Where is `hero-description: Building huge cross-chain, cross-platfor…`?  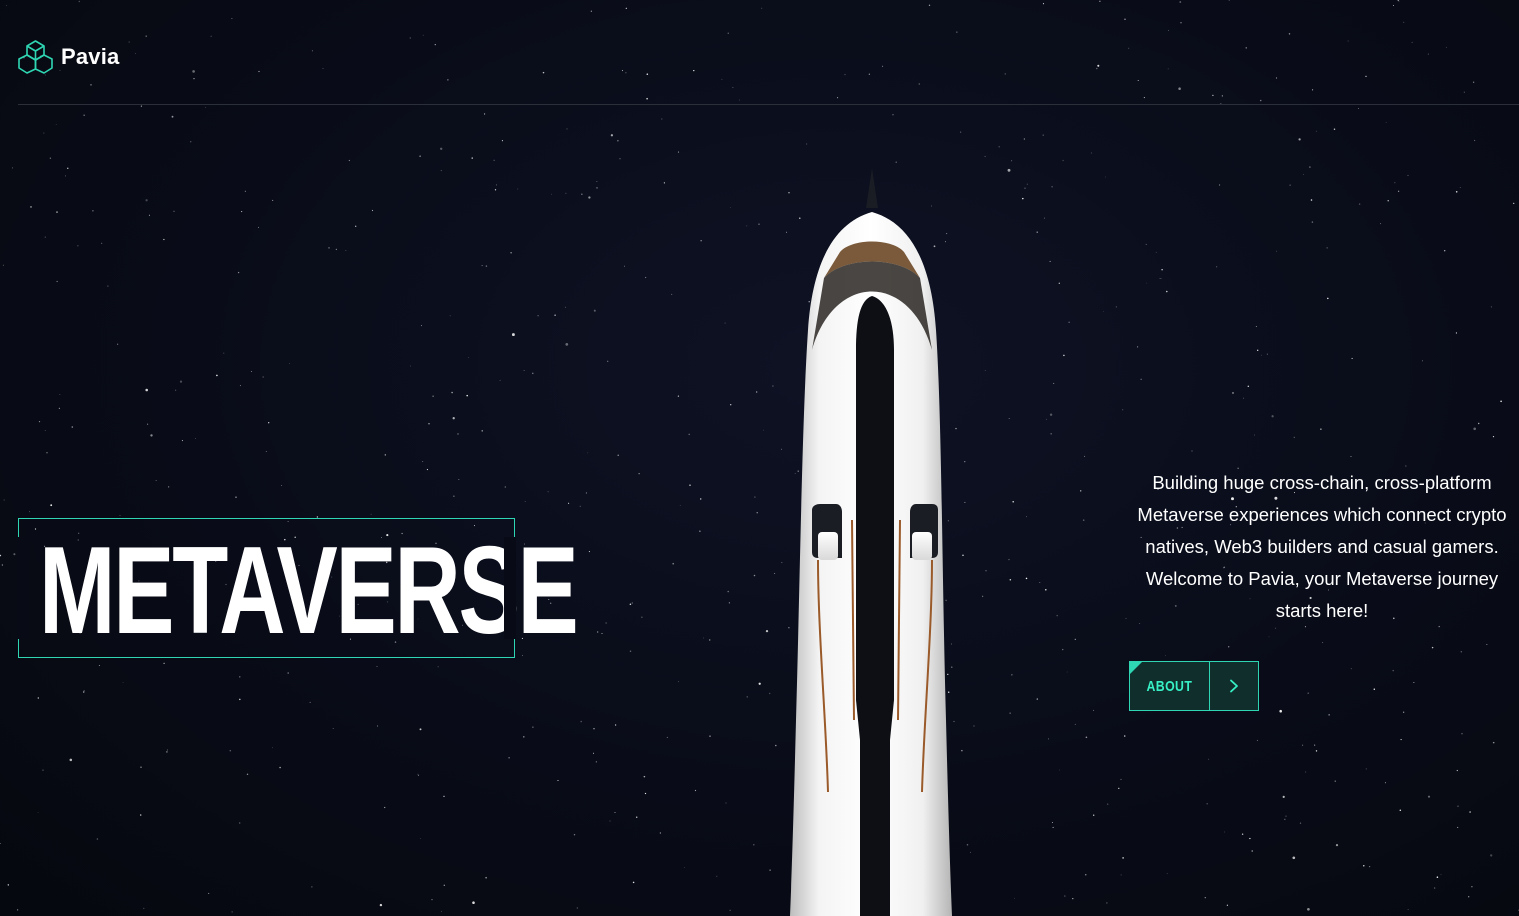 hero-description: Building huge cross-chain, cross-platfor… is located at coordinates (1322, 546).